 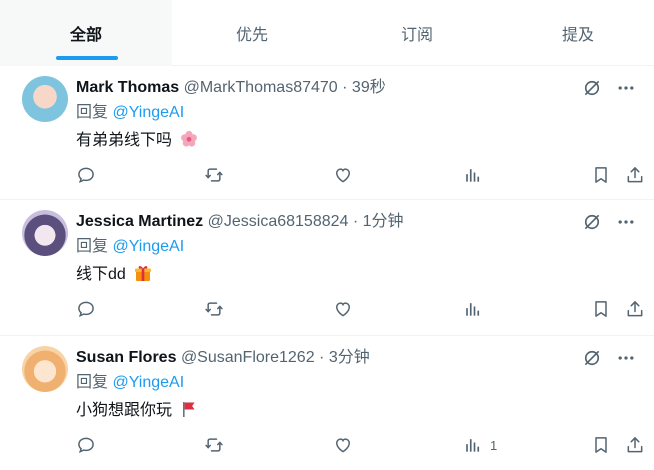 What do you see at coordinates (360, 446) in the screenshot?
I see `tweet-actions: 1` at bounding box center [360, 446].